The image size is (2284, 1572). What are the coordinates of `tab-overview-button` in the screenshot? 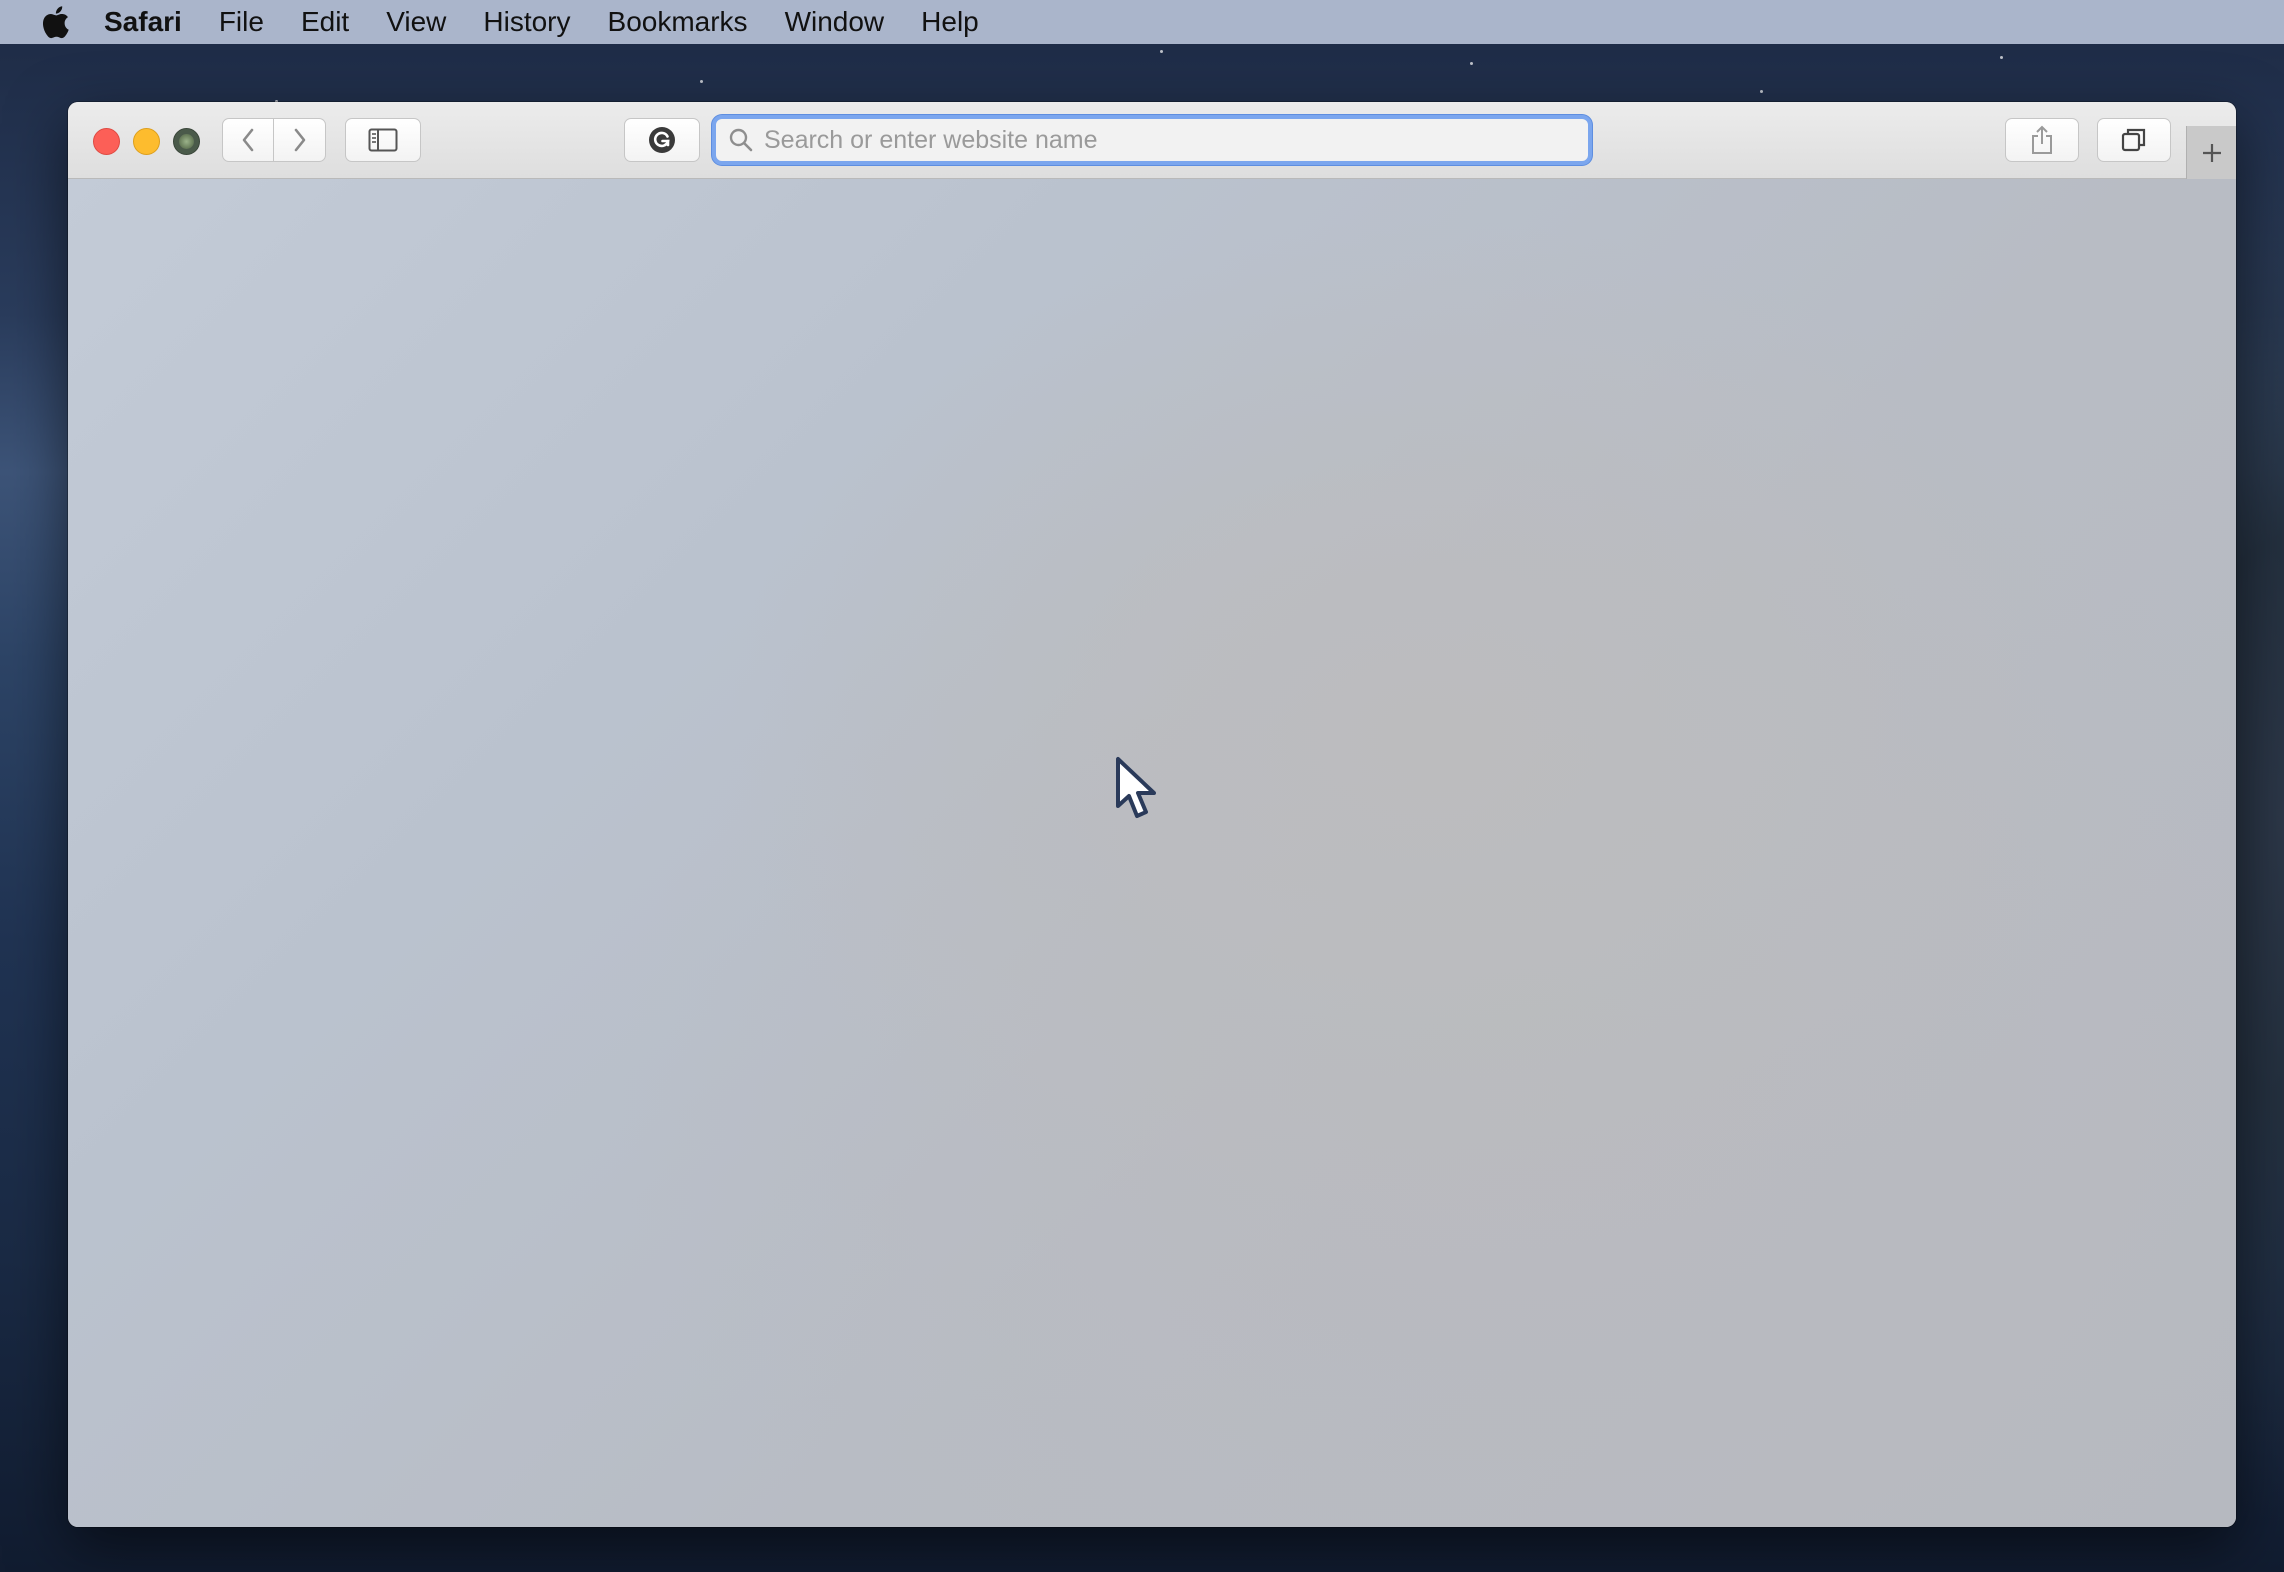 It's located at (2134, 140).